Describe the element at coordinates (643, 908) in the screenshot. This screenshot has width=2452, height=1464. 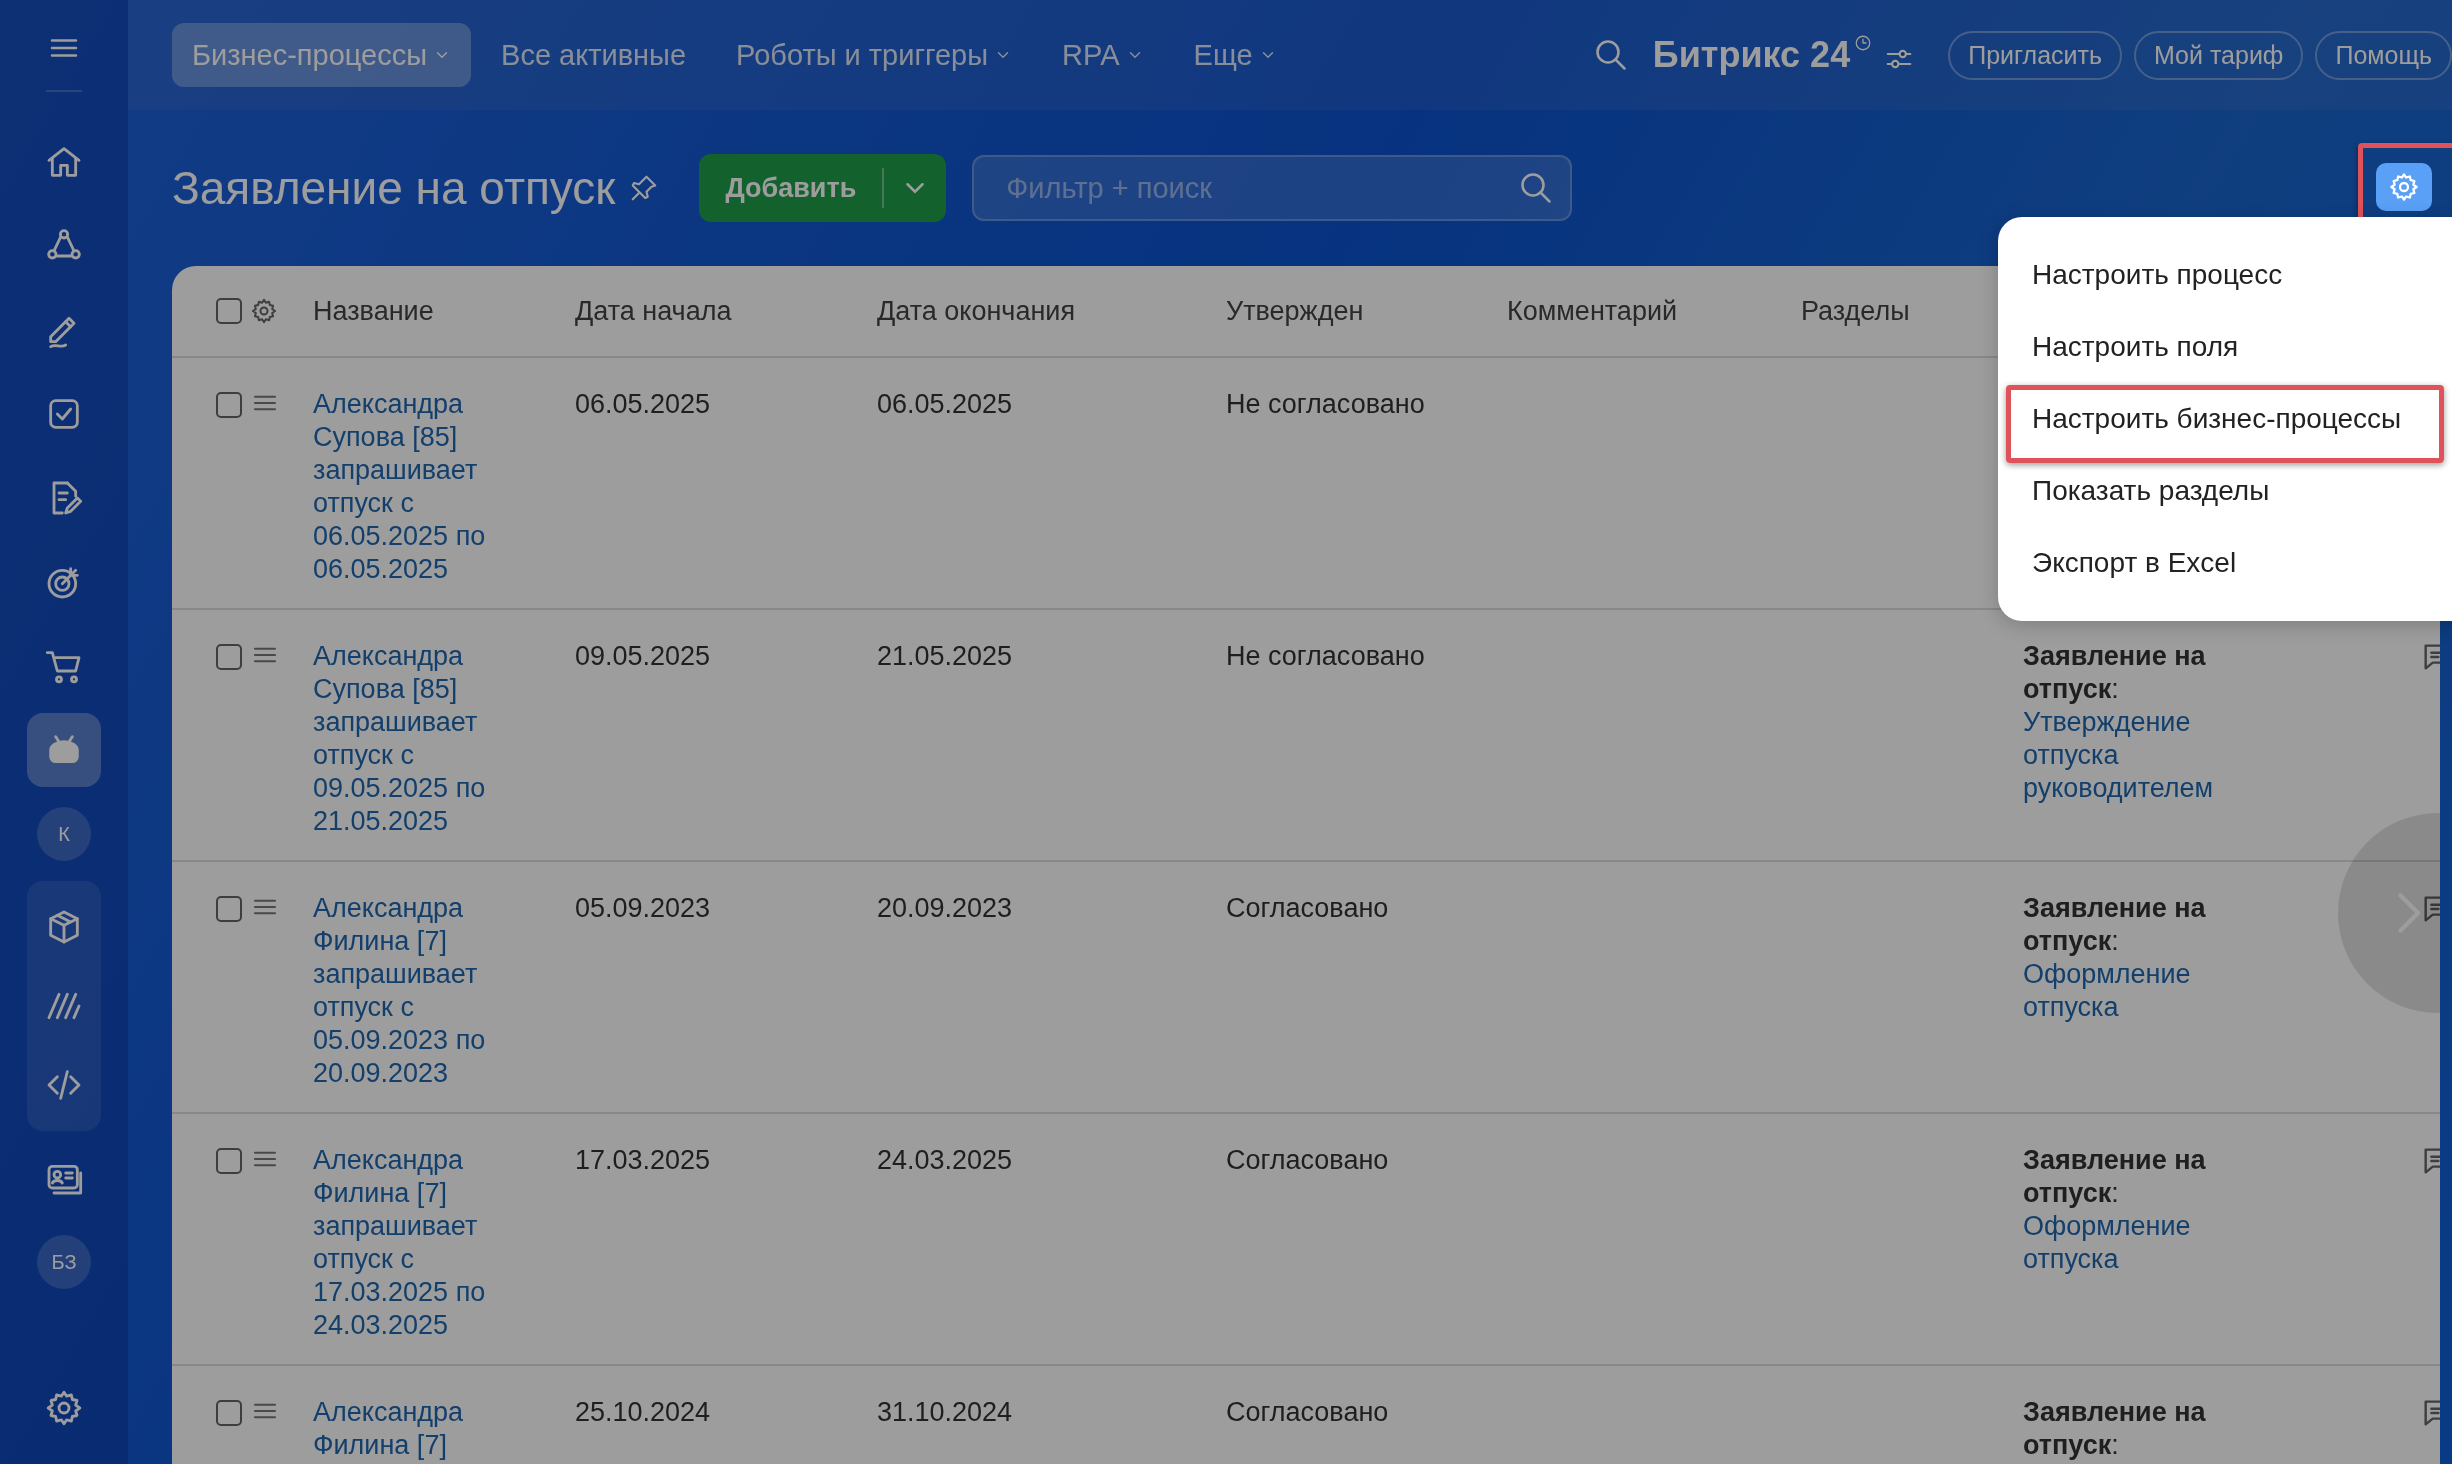
I see `table-cell-text: 05.09.2023` at that location.